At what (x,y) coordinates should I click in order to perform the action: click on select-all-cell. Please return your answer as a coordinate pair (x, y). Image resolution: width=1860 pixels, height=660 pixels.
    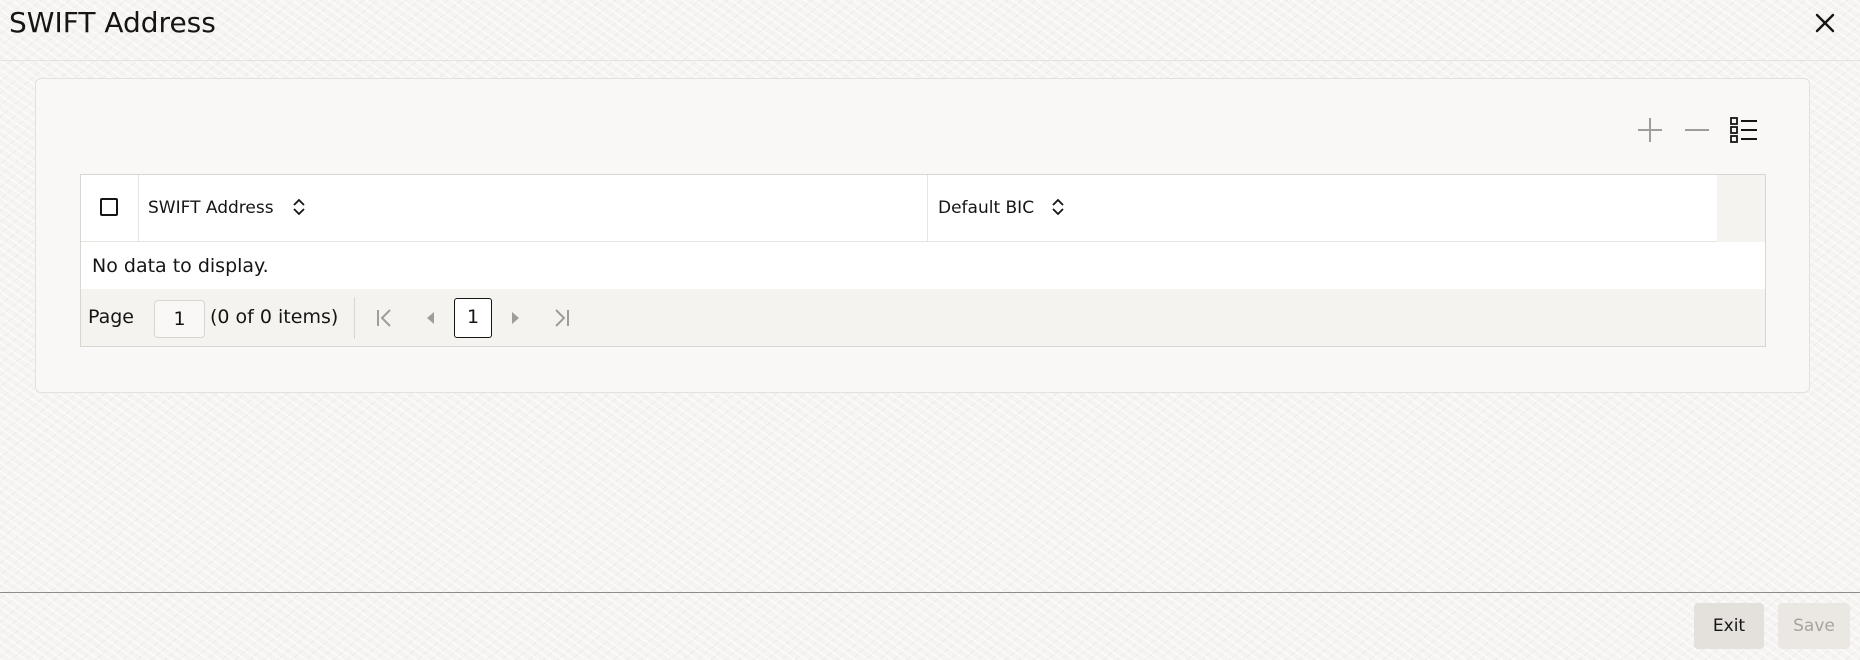
    Looking at the image, I should click on (110, 208).